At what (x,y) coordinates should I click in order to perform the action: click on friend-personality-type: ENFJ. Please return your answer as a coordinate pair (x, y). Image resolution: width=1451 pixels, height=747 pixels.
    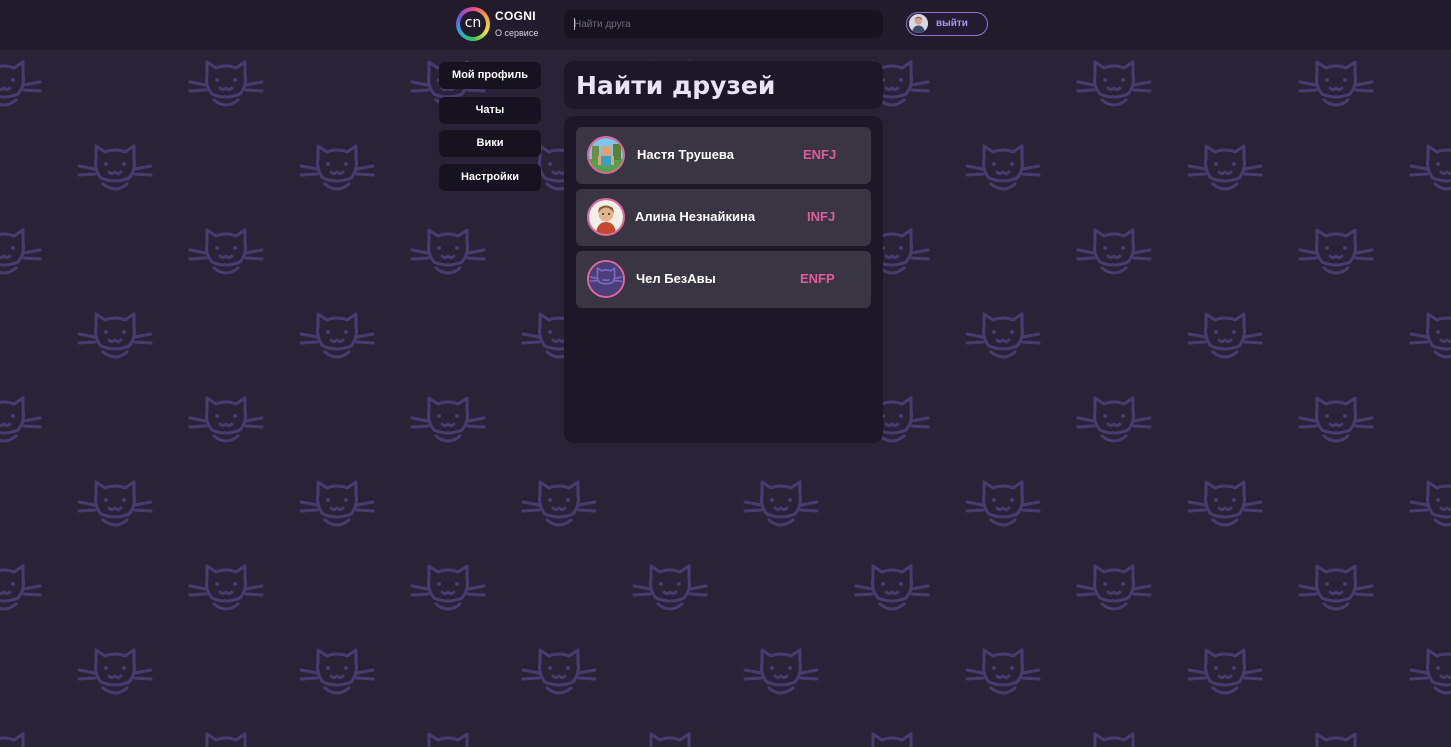
    Looking at the image, I should click on (820, 154).